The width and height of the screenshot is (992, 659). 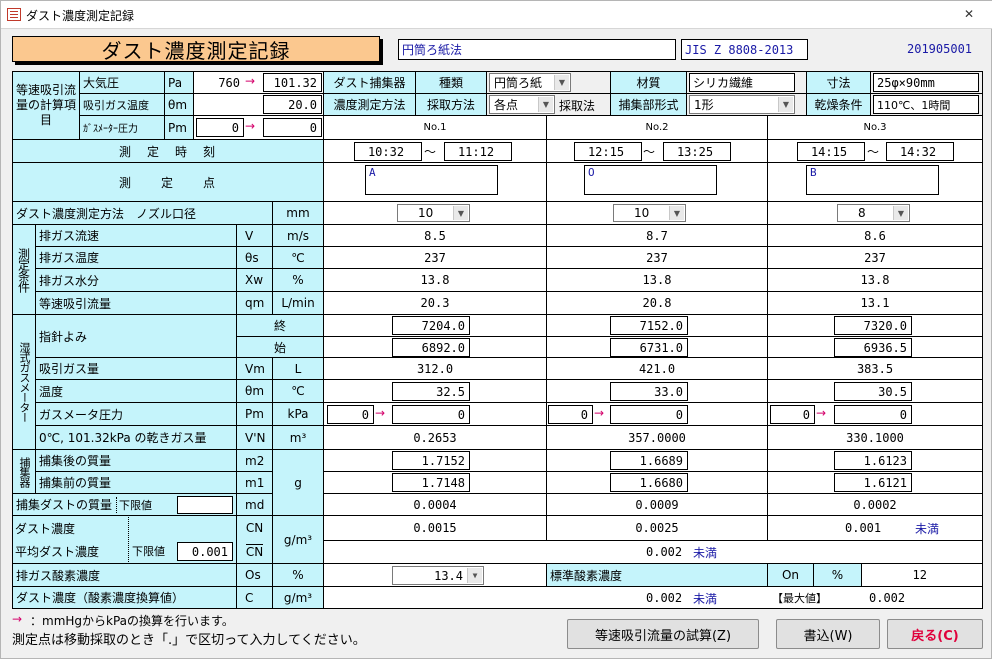 I want to click on after-input-1: 1.7152, so click(x=431, y=460).